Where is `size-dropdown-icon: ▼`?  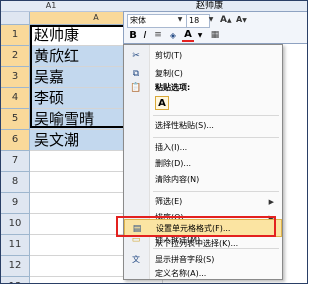
size-dropdown-icon: ▼ is located at coordinates (211, 20).